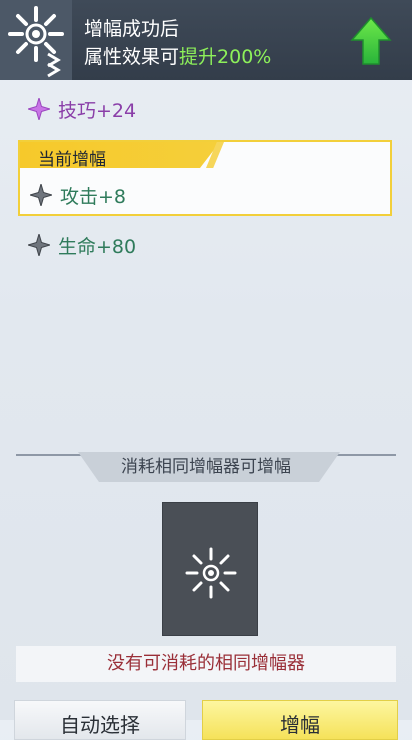  I want to click on current-amplify-box: 当前增幅 攻击+8, so click(205, 178).